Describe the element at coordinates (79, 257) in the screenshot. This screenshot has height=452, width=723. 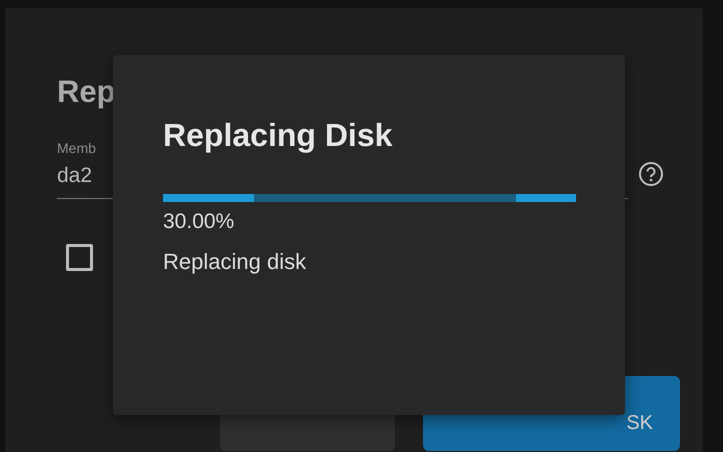
I see `checkbox` at that location.